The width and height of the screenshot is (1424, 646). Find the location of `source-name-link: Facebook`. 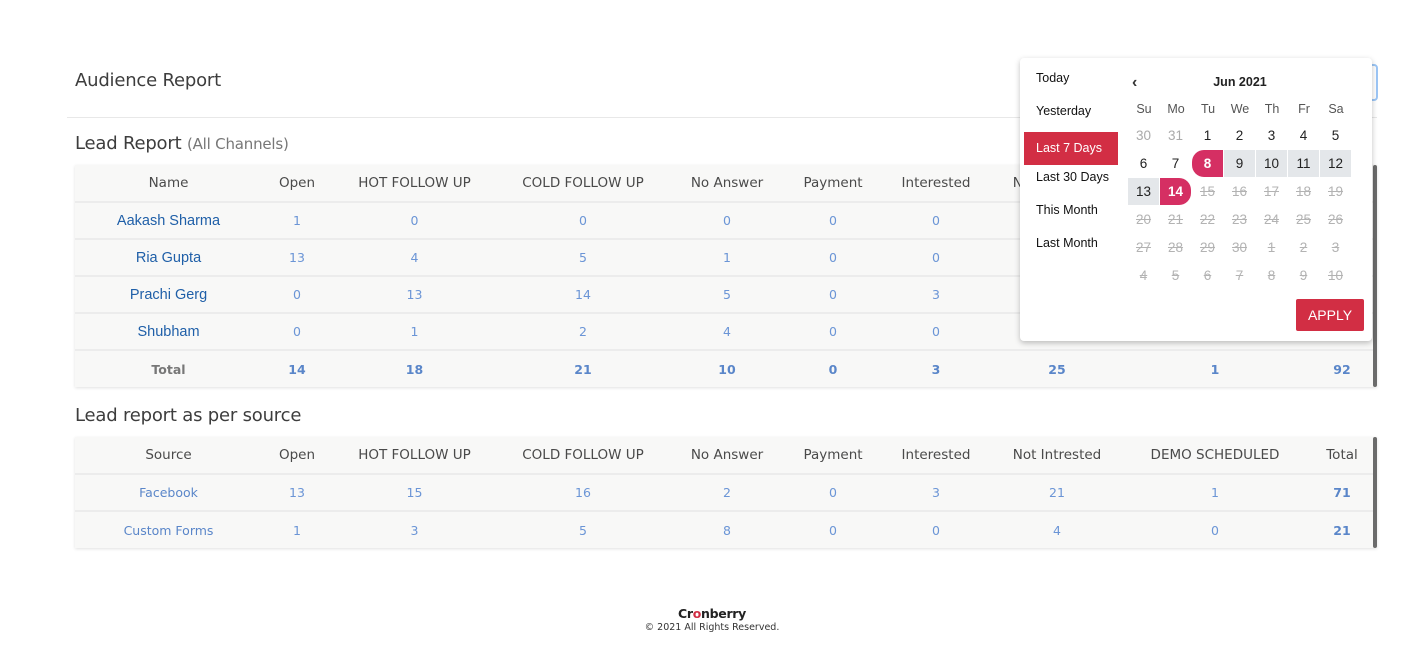

source-name-link: Facebook is located at coordinates (168, 493).